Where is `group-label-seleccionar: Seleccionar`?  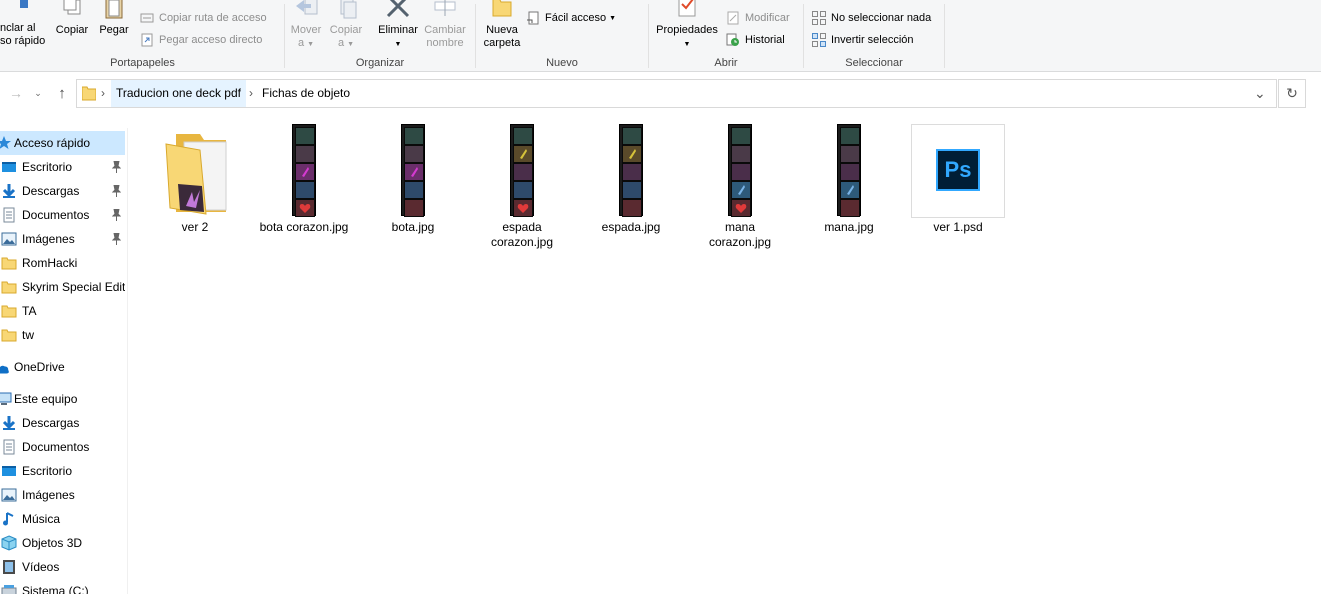 group-label-seleccionar: Seleccionar is located at coordinates (874, 63).